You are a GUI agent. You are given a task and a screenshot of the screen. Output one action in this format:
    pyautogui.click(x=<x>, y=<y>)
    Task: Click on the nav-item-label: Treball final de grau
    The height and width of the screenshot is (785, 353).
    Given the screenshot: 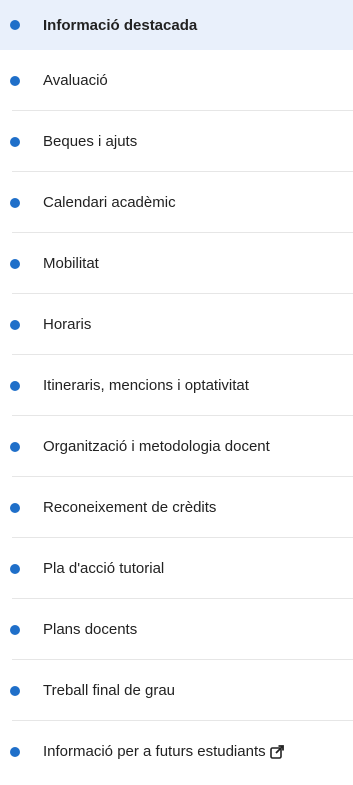 What is the action you would take?
    pyautogui.click(x=109, y=690)
    